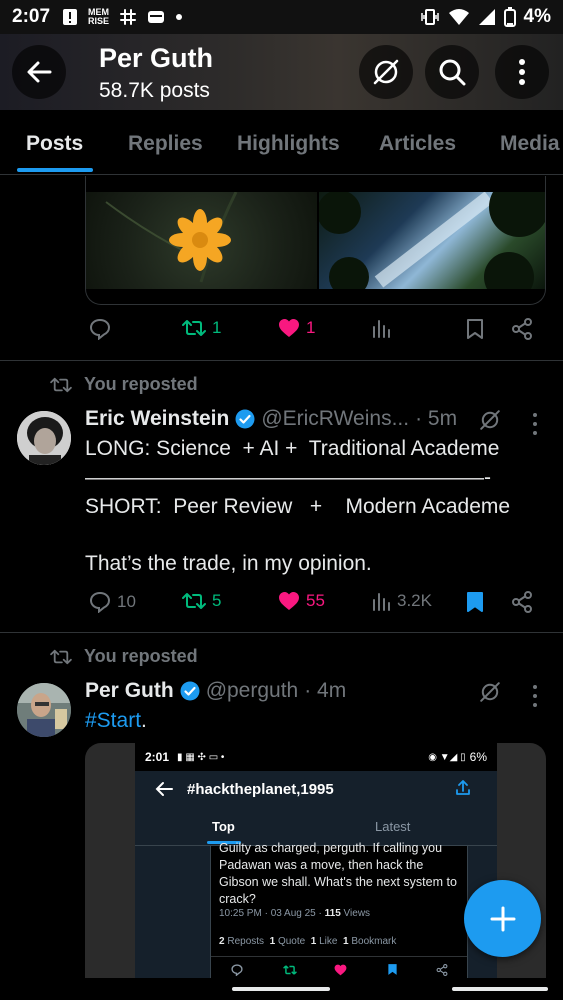  I want to click on embed-notification-icons: ▮ ▦ ✣ ▭ •, so click(201, 757).